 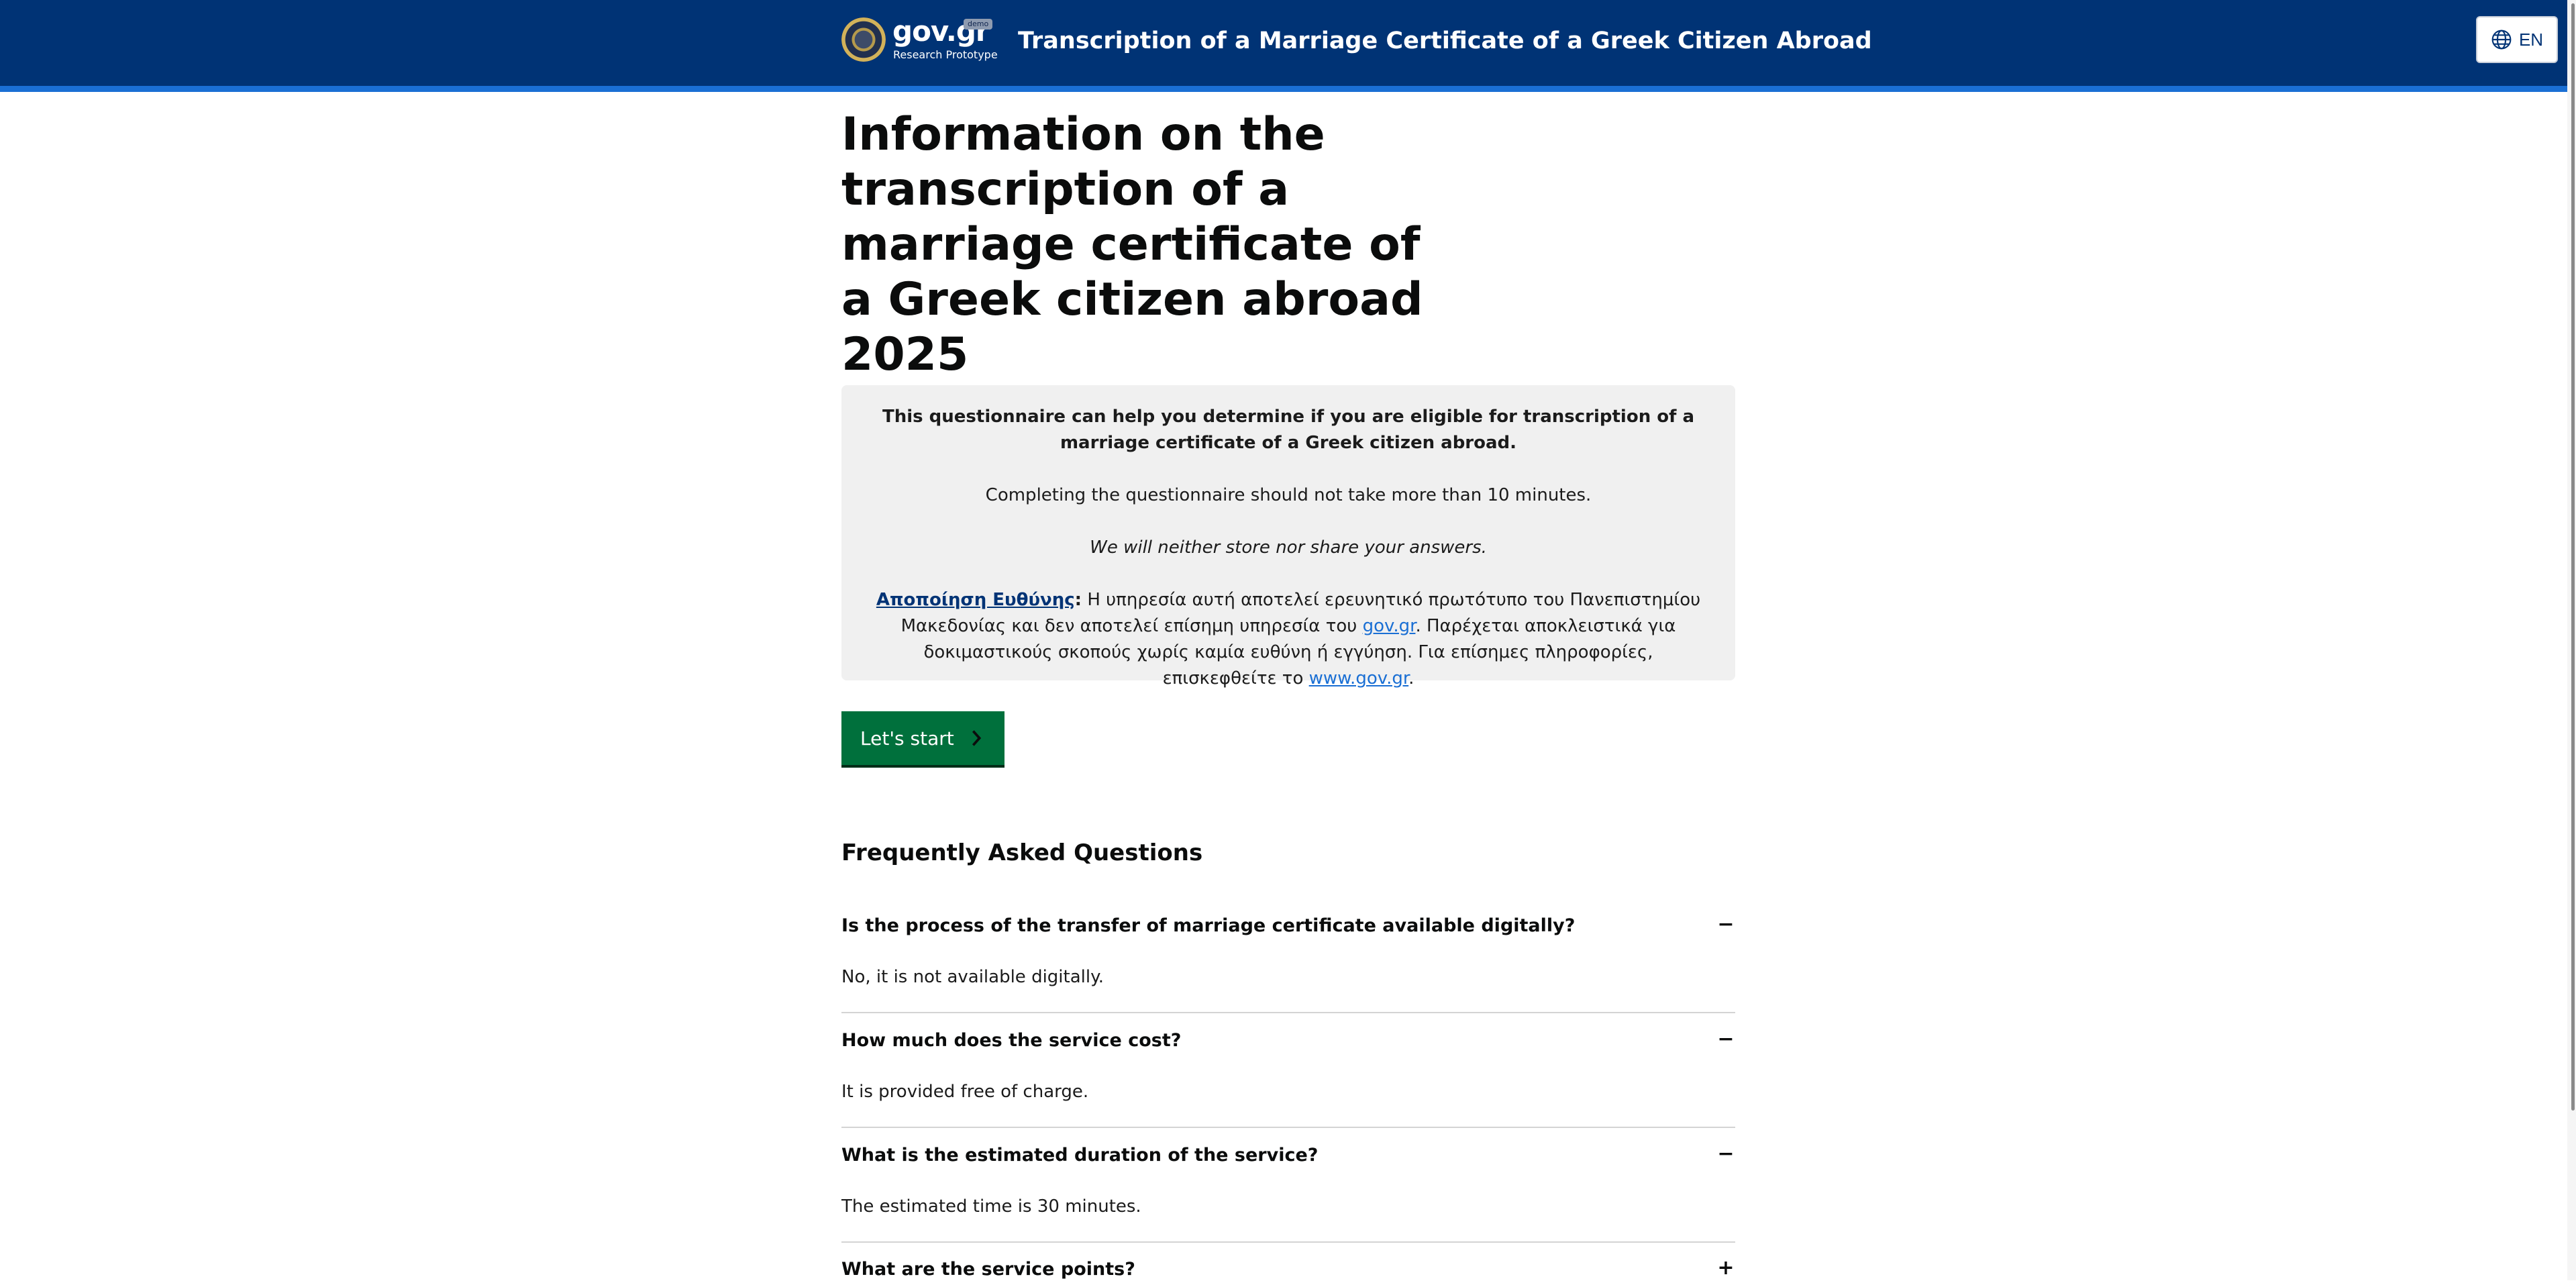 I want to click on disclaimer-text-3: ., so click(x=1411, y=678).